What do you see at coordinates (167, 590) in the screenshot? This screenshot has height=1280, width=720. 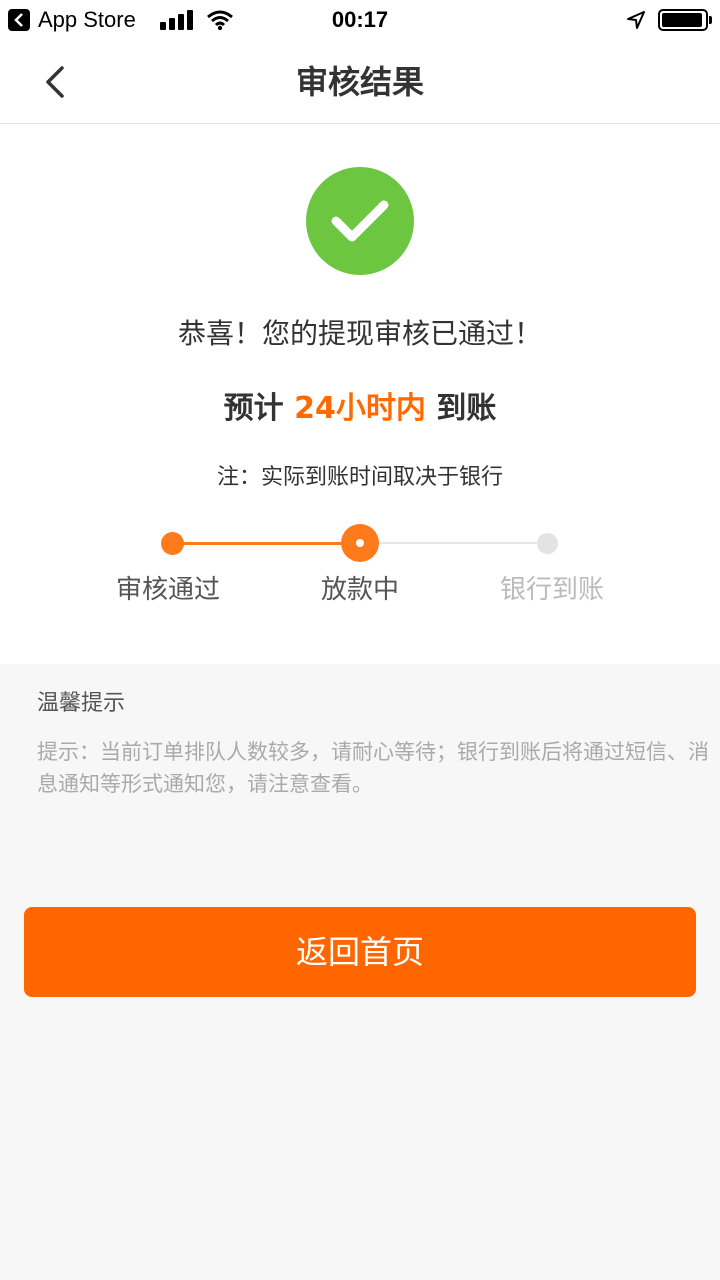 I see `step-label-review-passed: 审核通过` at bounding box center [167, 590].